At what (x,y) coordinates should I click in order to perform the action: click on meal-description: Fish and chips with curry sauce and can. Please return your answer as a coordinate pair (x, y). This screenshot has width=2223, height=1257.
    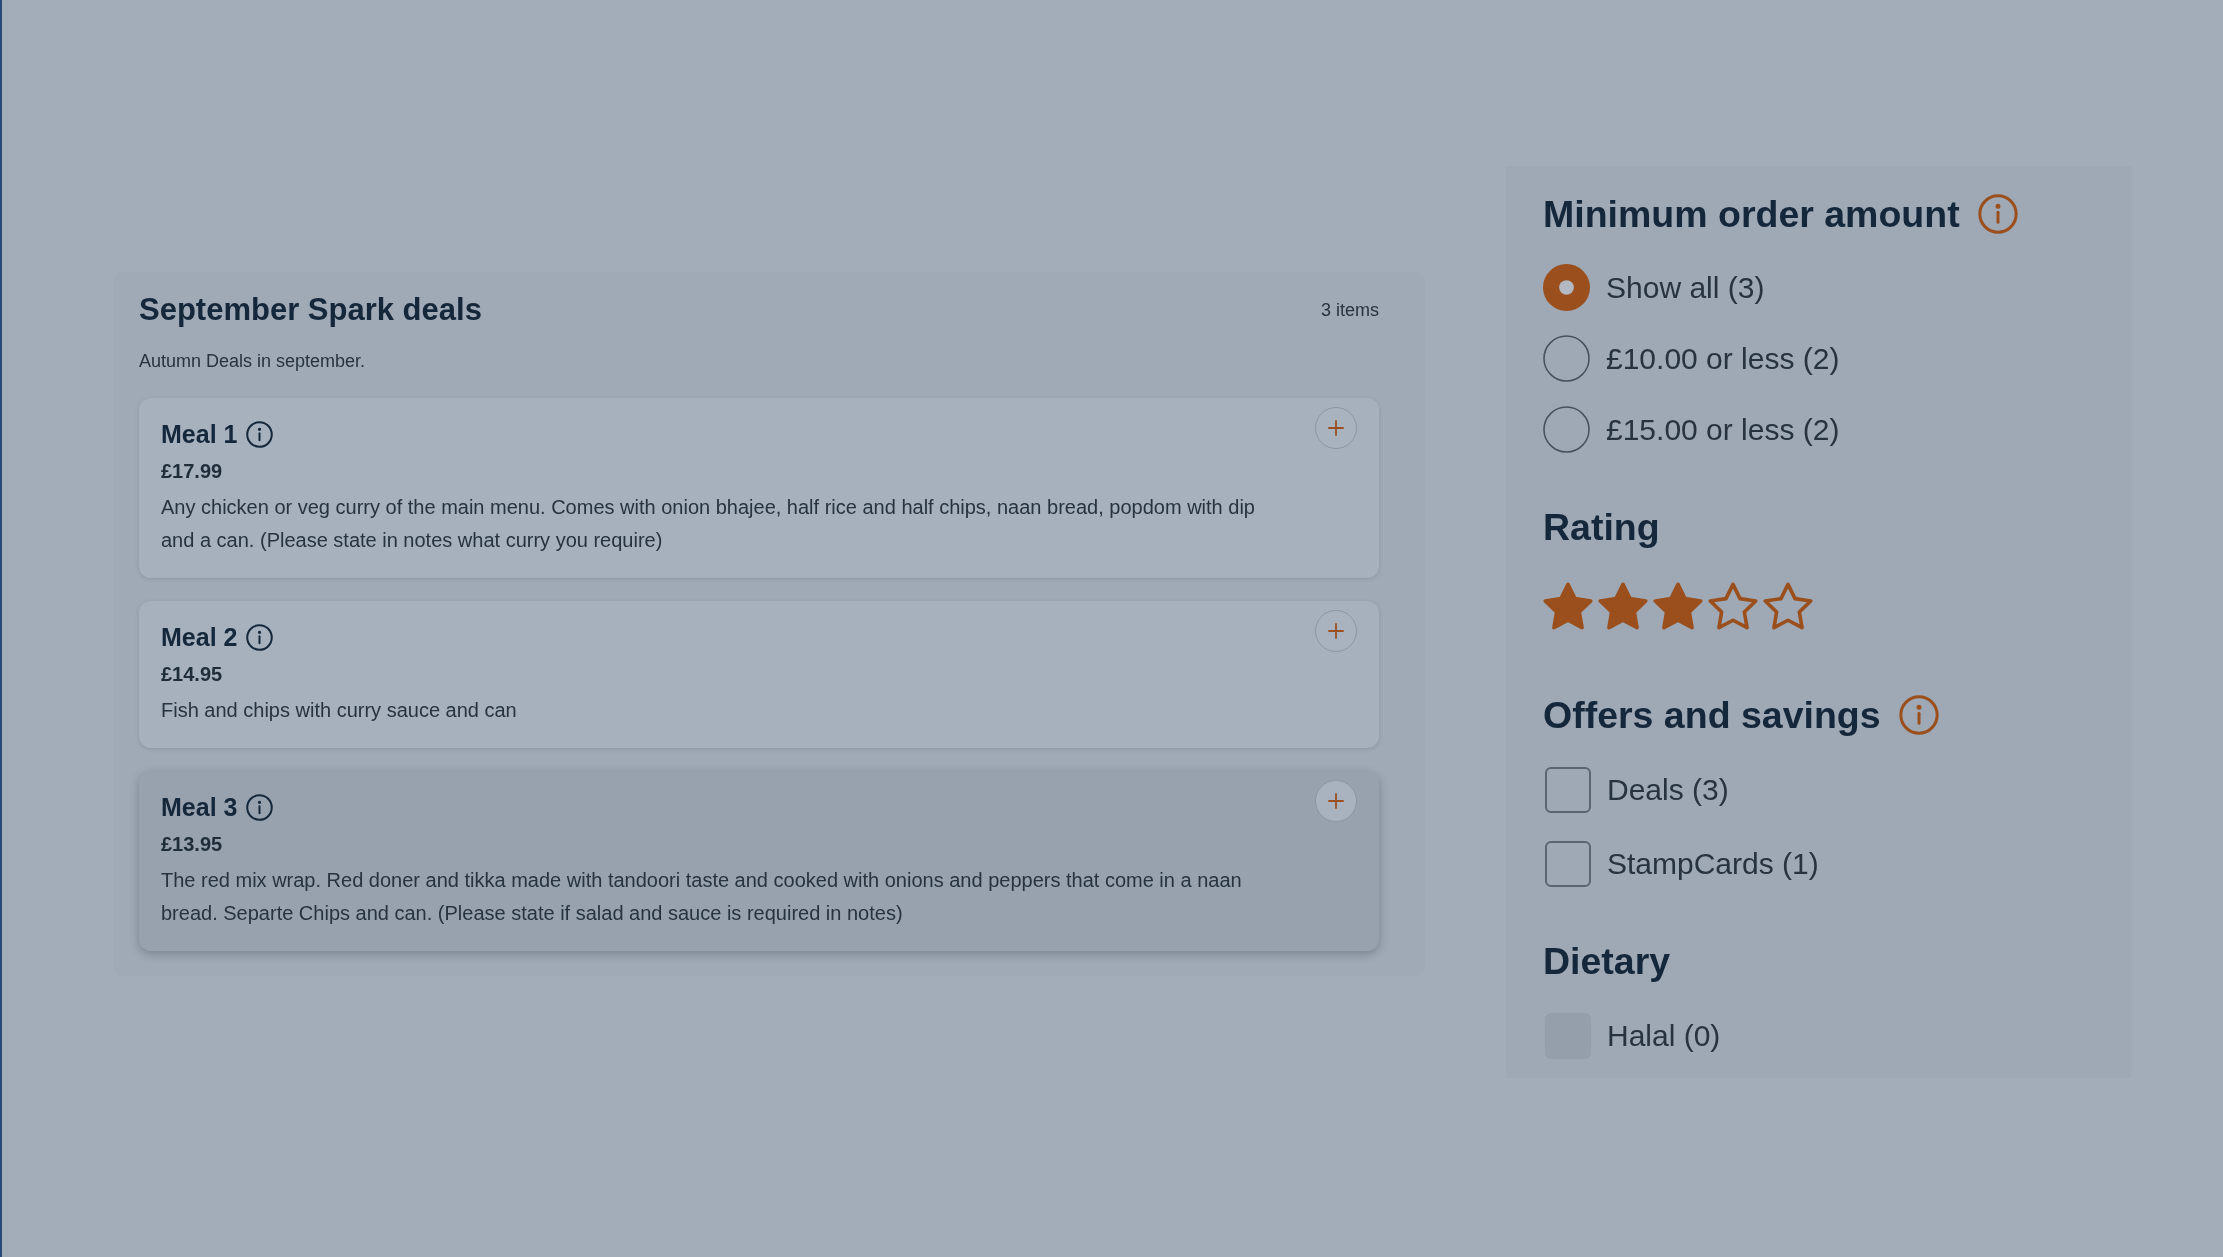
    Looking at the image, I should click on (339, 710).